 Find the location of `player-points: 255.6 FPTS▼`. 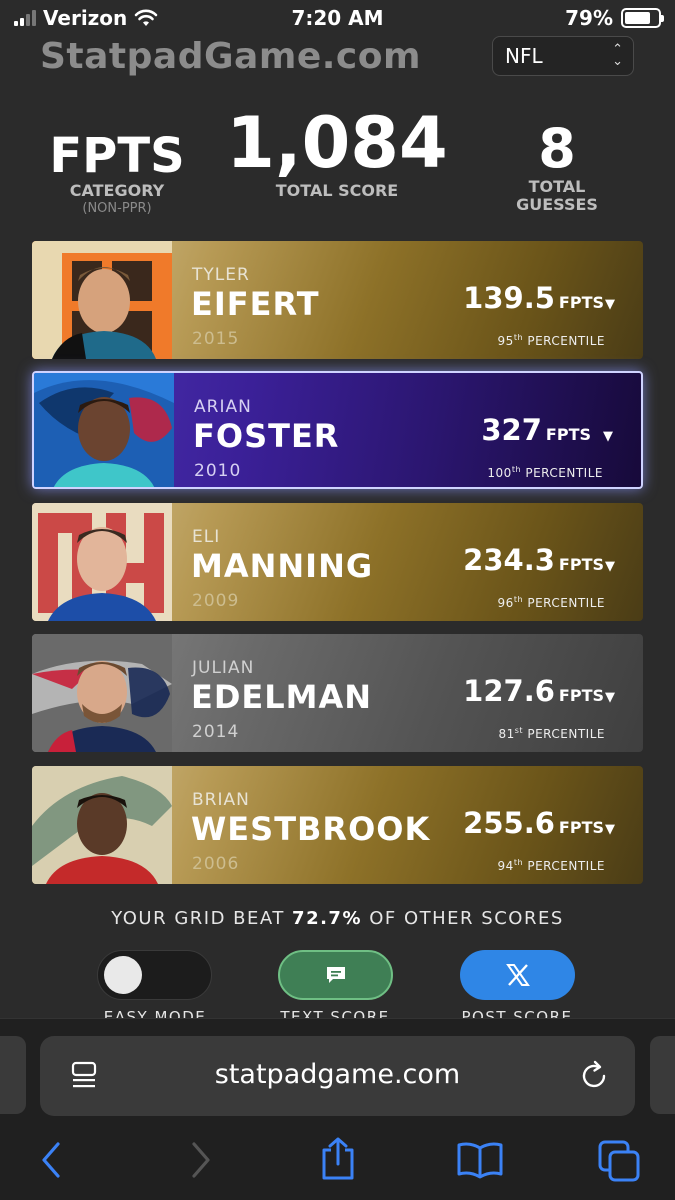

player-points: 255.6 FPTS▼ is located at coordinates (539, 823).